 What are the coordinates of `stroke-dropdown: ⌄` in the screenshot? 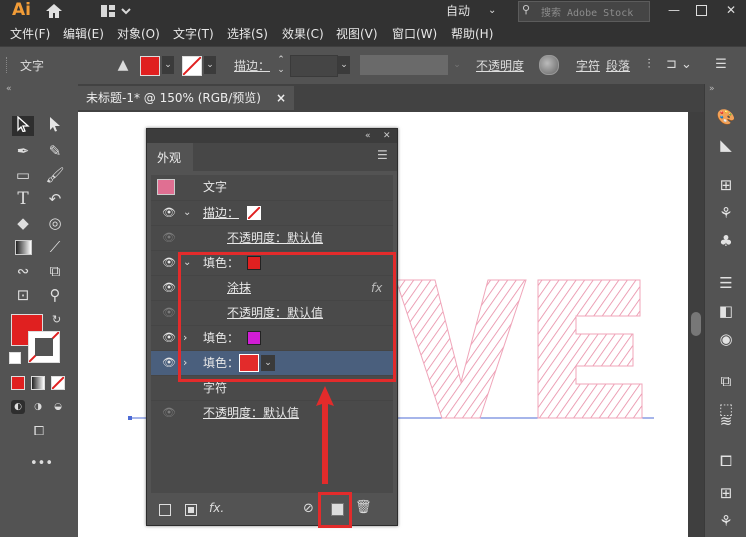 It's located at (210, 65).